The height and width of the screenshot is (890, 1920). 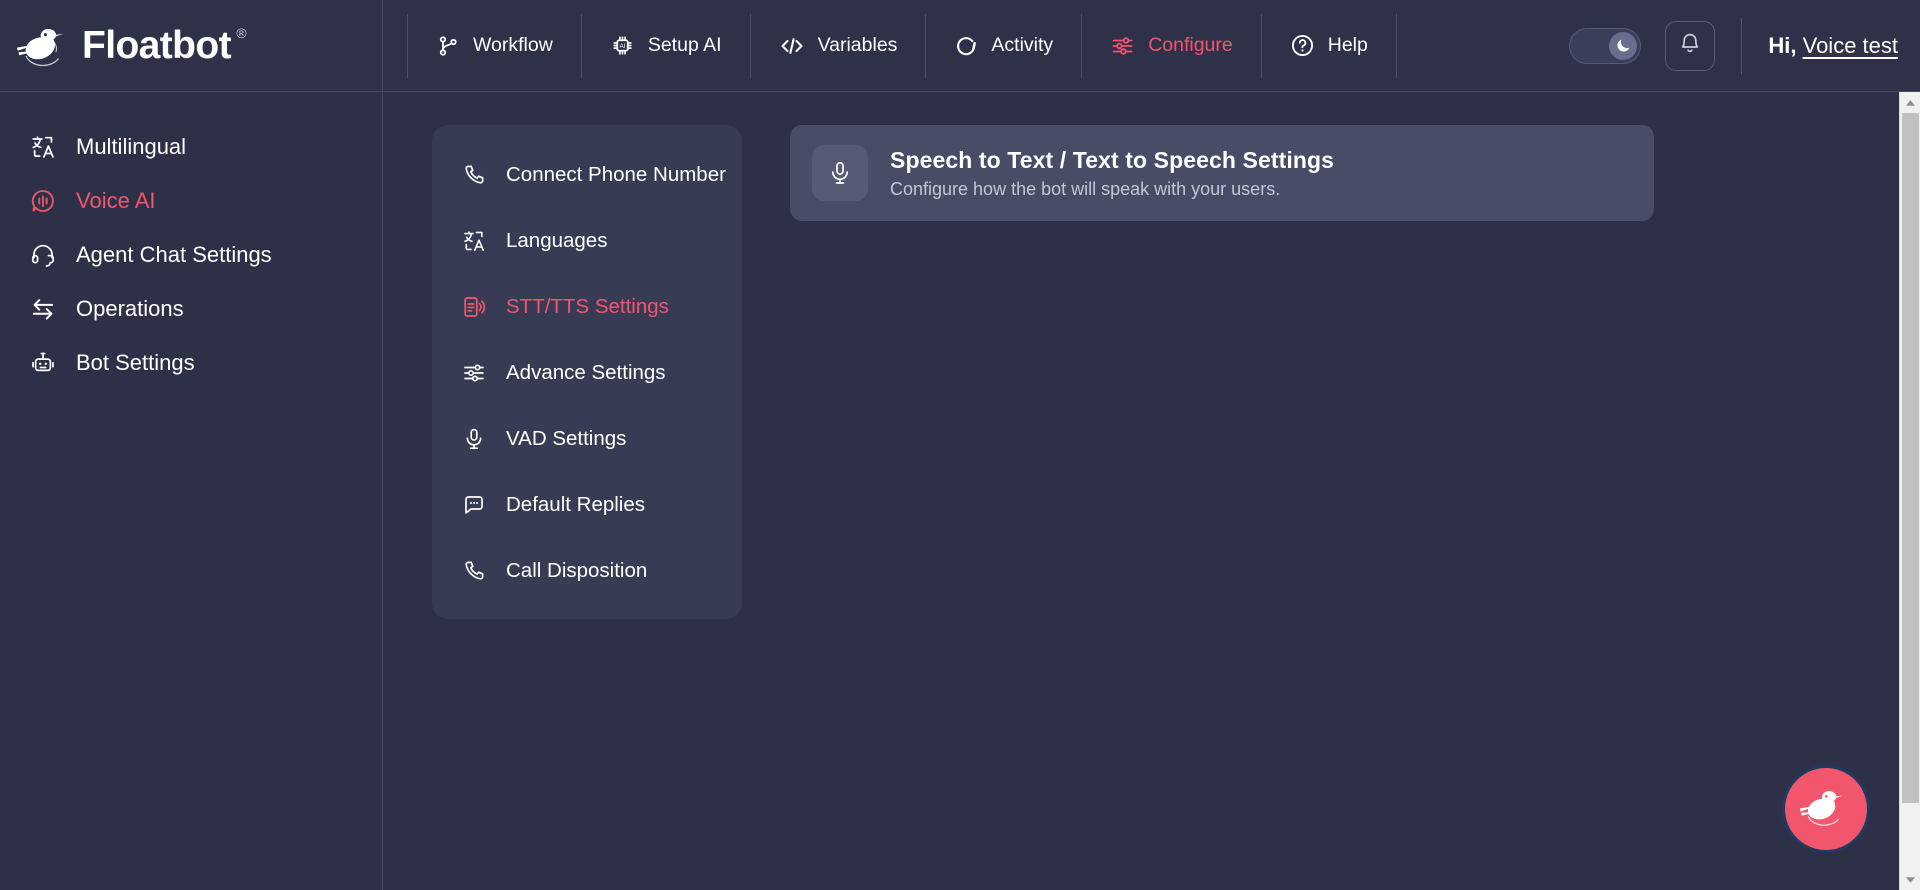 I want to click on voice-wave-icon, so click(x=43, y=201).